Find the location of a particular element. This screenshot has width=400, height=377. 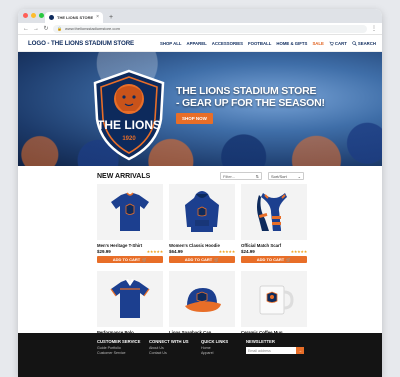

filter-input: Filter... ⇅ is located at coordinates (241, 176).